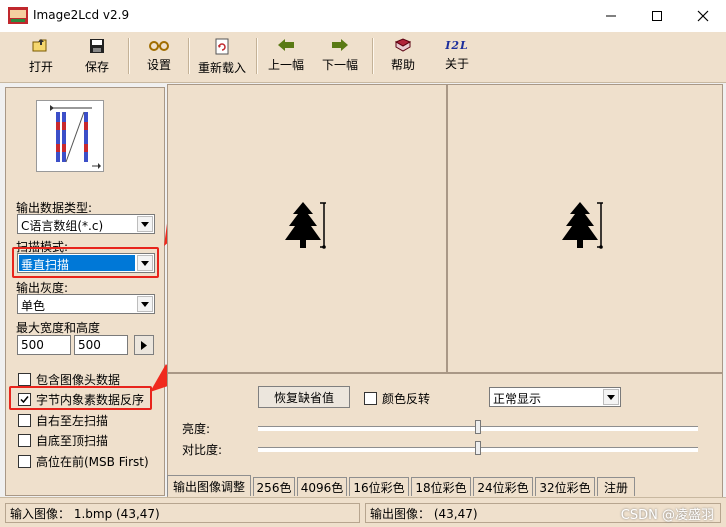 The image size is (726, 527). Describe the element at coordinates (457, 56) in the screenshot. I see `about-button: I2L 关于` at that location.